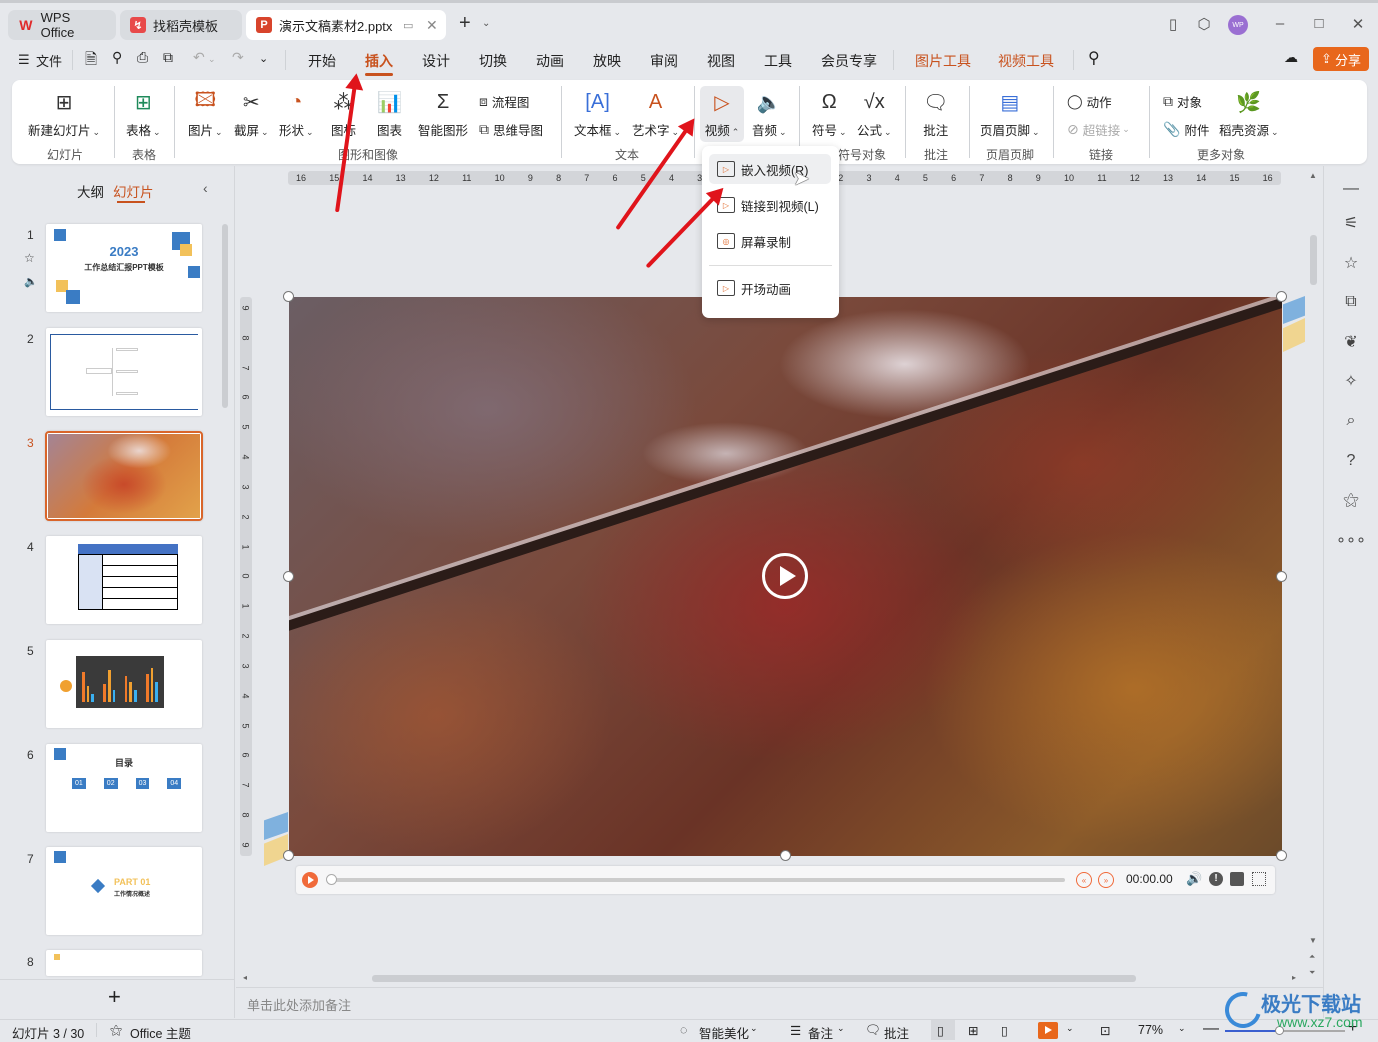 This screenshot has height=1042, width=1378. Describe the element at coordinates (263, 58) in the screenshot. I see `more-quick-access-icon: ⌄` at that location.